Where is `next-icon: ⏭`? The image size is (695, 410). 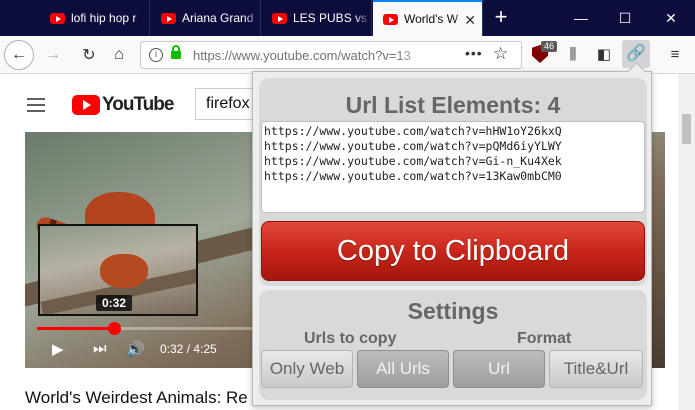 next-icon: ⏭ is located at coordinates (100, 348).